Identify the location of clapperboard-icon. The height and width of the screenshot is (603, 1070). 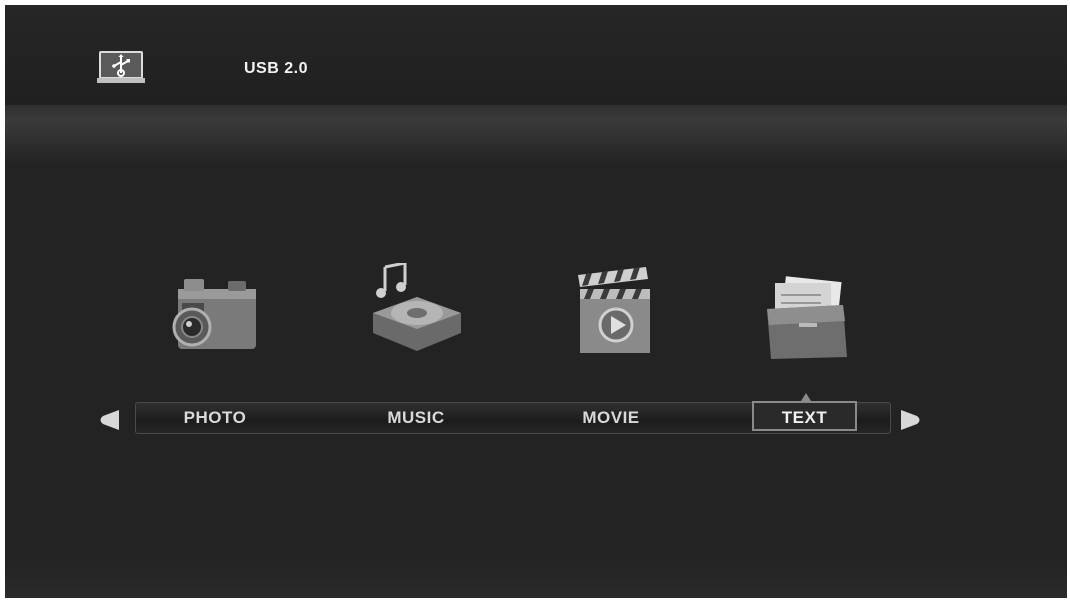
(614, 312).